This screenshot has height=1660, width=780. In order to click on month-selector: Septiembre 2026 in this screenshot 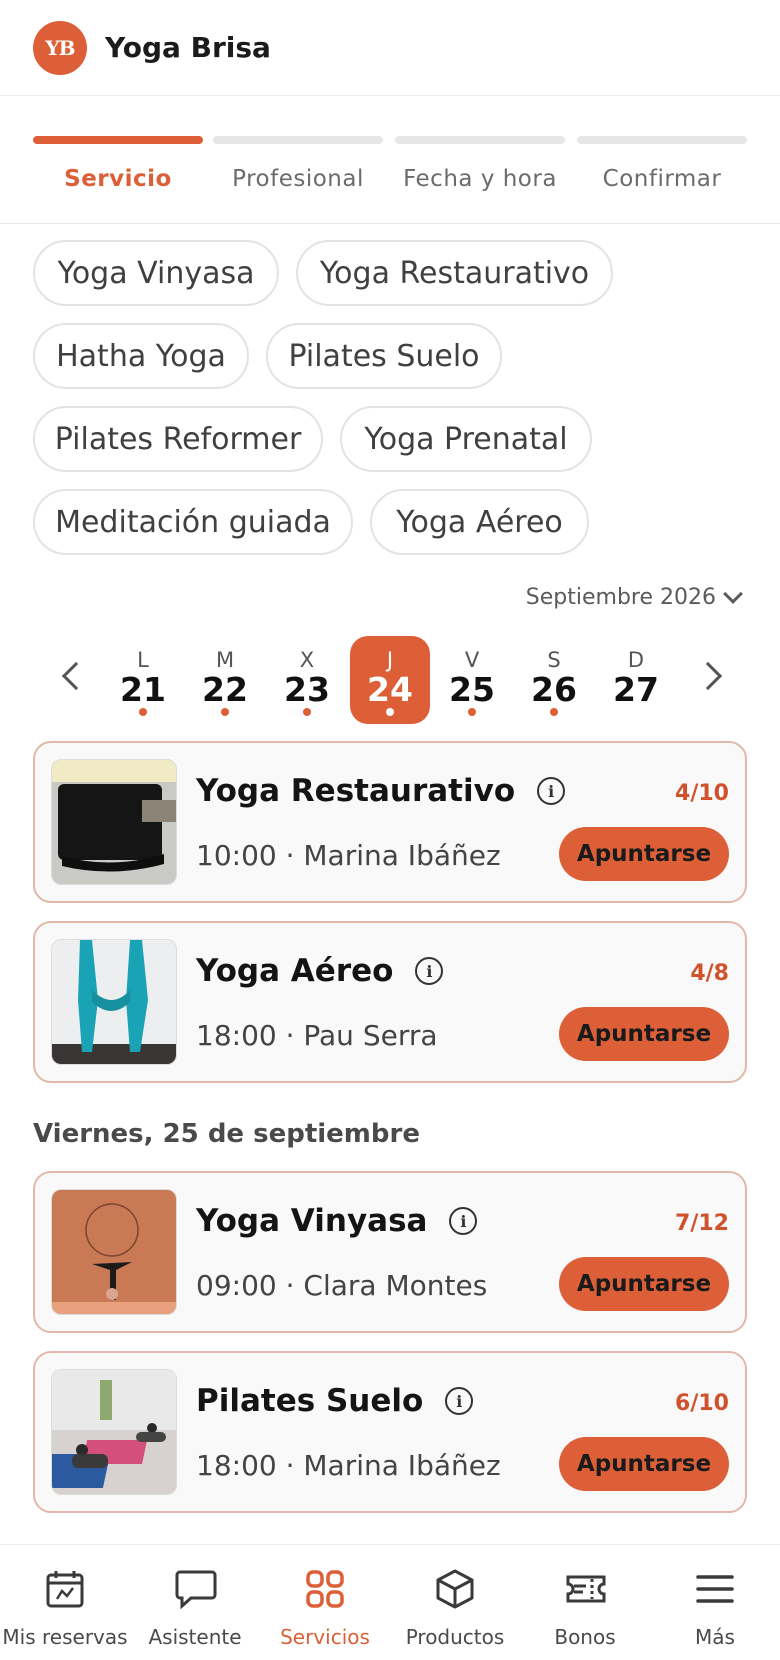, I will do `click(634, 596)`.